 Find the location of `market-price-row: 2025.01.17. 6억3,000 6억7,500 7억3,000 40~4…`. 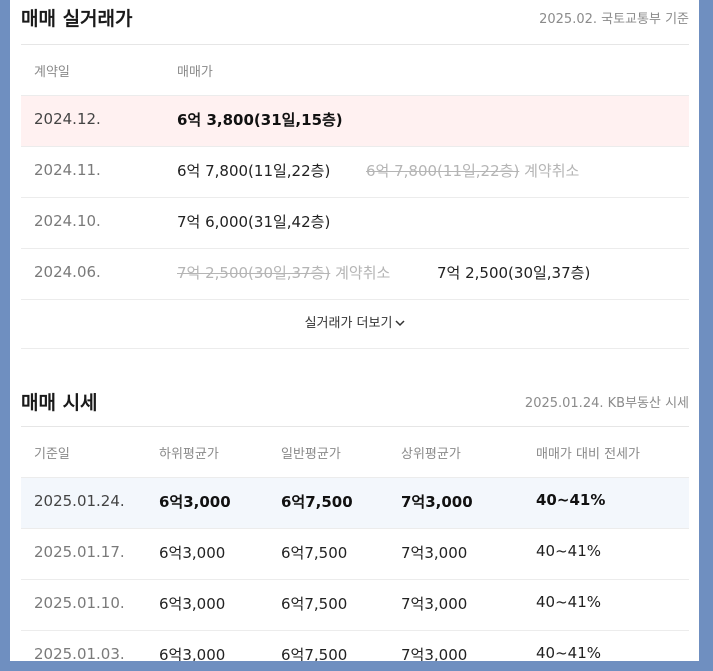

market-price-row: 2025.01.17. 6억3,000 6억7,500 7억3,000 40~4… is located at coordinates (355, 553).